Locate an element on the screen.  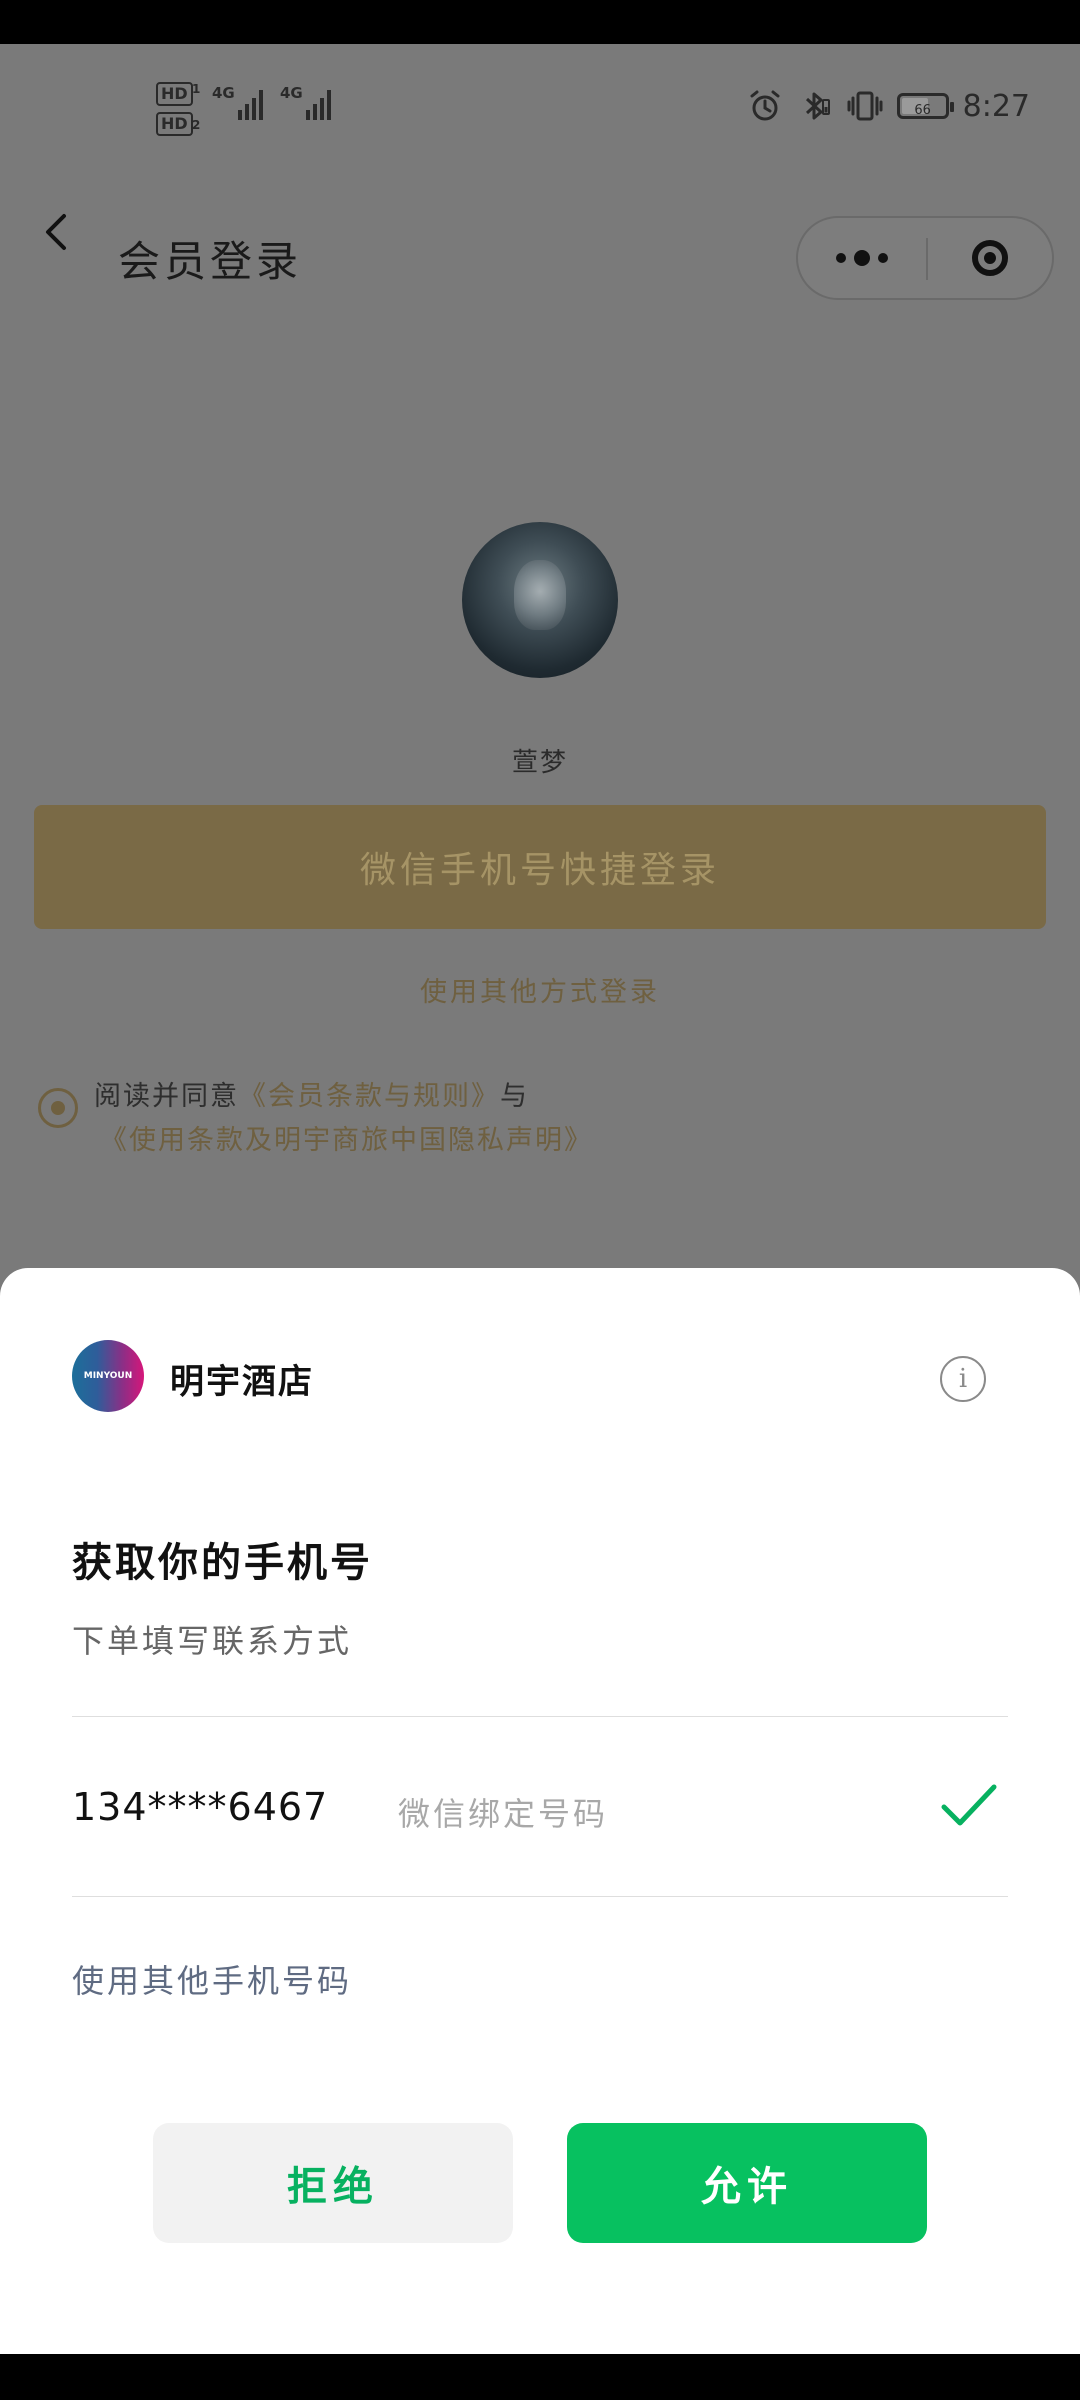
app-name: 明宇酒店 is located at coordinates (242, 1382).